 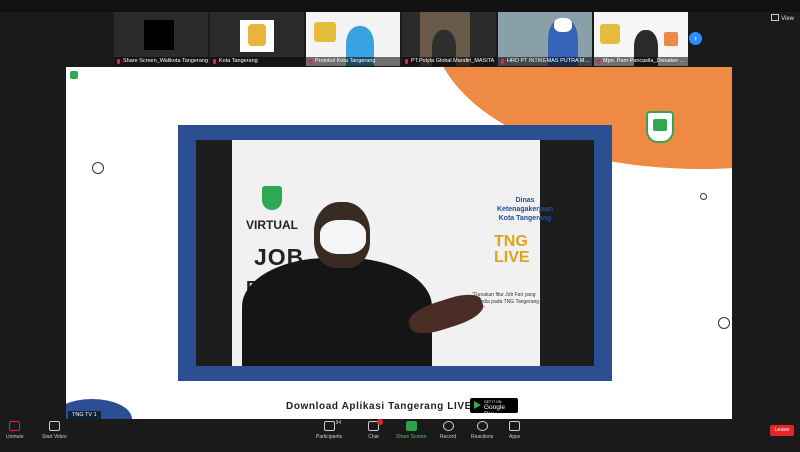 What do you see at coordinates (494, 408) in the screenshot?
I see `google-play-badge: GET IT ON Google Play` at bounding box center [494, 408].